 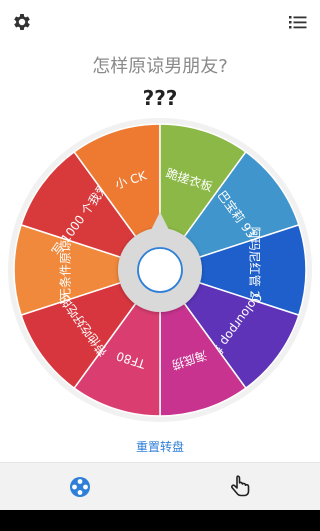 What do you see at coordinates (160, 66) in the screenshot?
I see `question-title: 怎样原谅男朋友?` at bounding box center [160, 66].